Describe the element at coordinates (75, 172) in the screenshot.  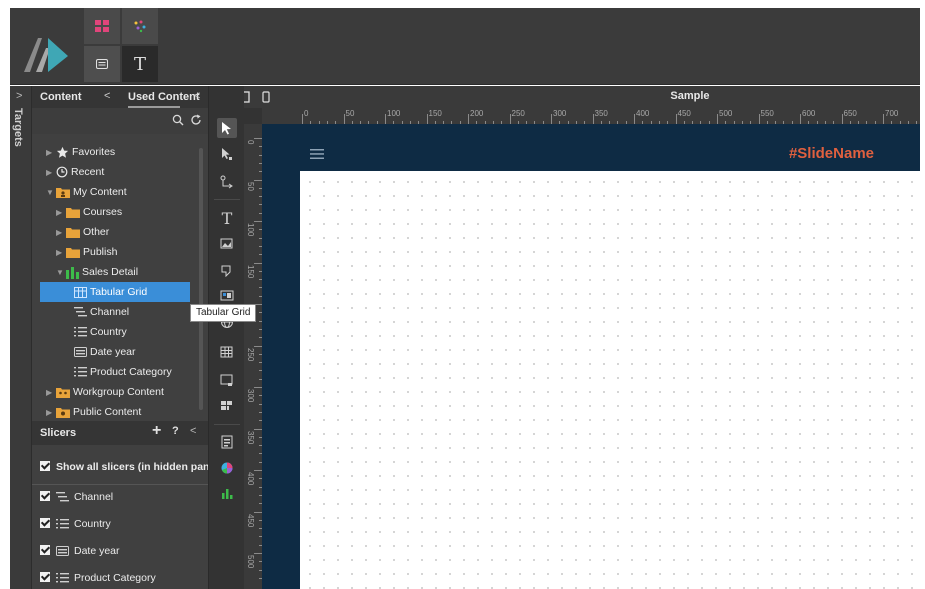
I see `tree-item-recent: ▶ Recent` at that location.